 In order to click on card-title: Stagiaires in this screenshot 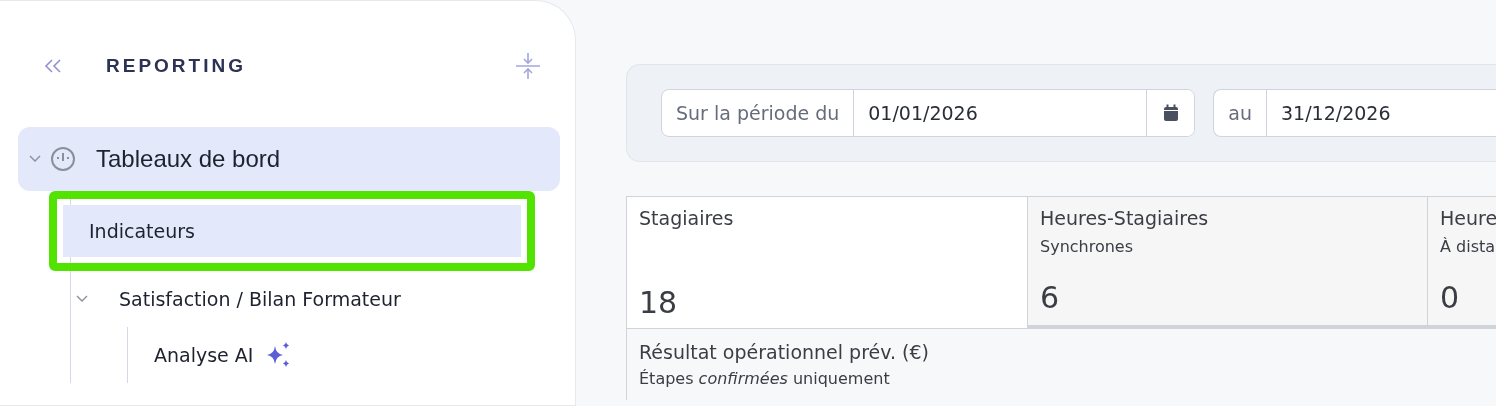, I will do `click(687, 218)`.